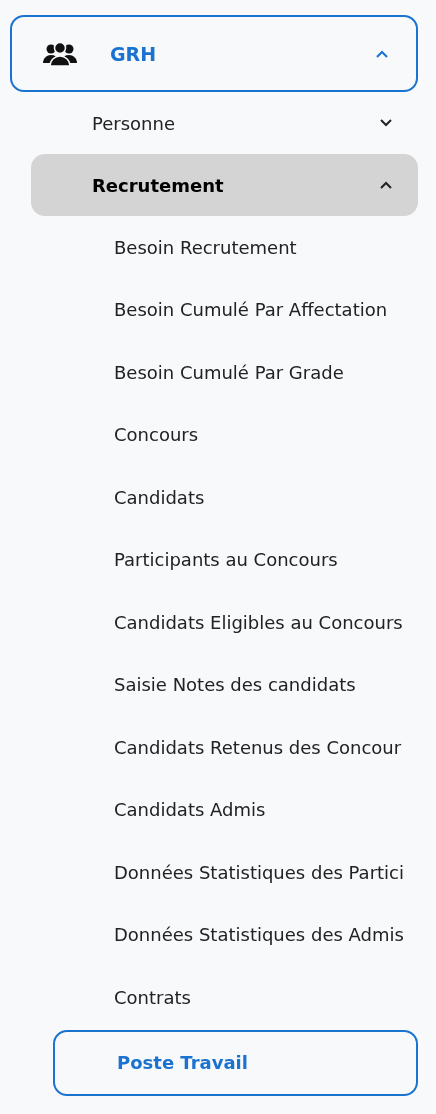 The height and width of the screenshot is (1114, 436). What do you see at coordinates (218, 747) in the screenshot?
I see `menu-item: Candidats Retenus des Concour` at bounding box center [218, 747].